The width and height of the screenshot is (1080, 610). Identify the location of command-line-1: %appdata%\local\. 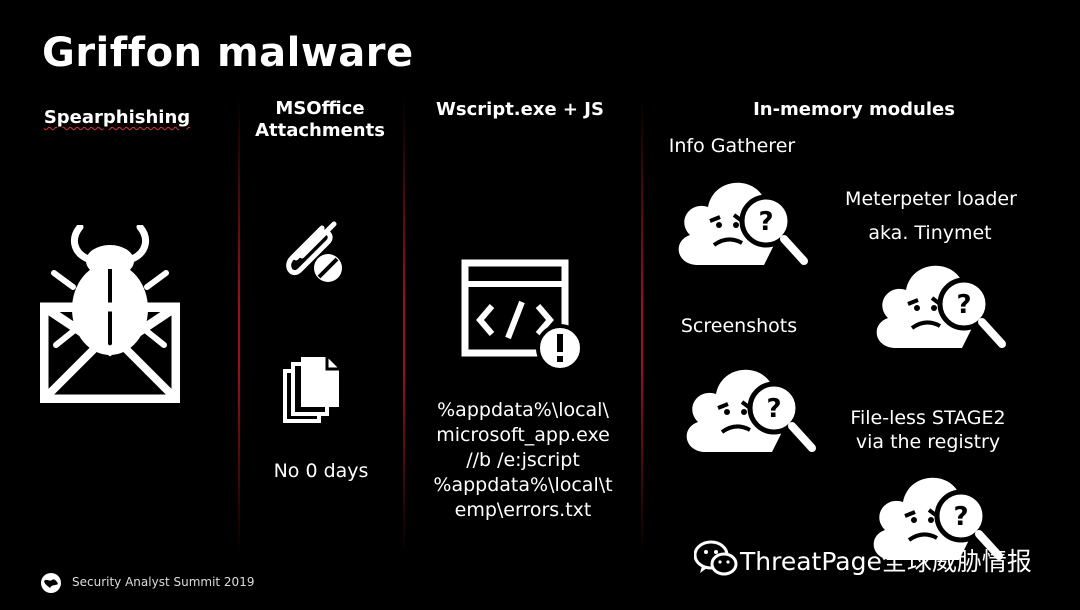
(523, 410).